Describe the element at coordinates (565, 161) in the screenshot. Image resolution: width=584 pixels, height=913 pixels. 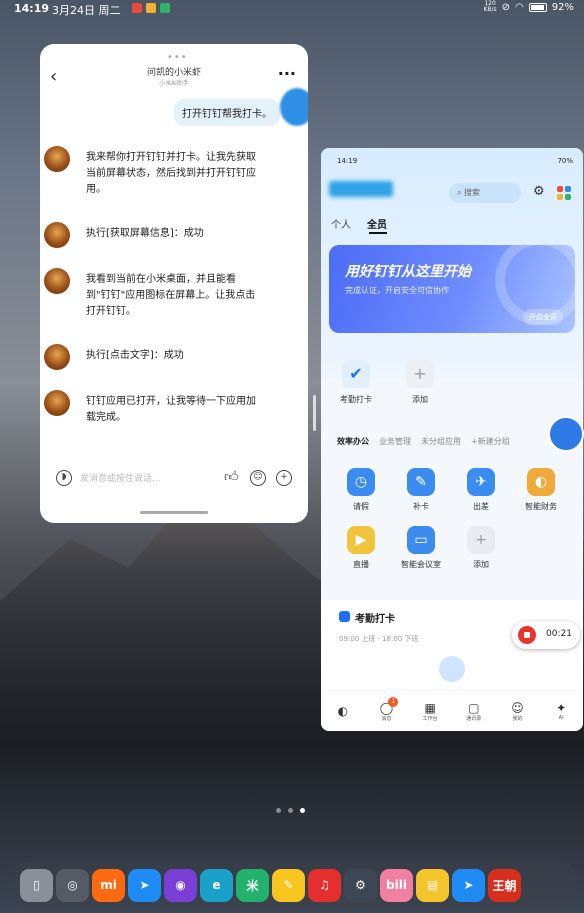
I see `battery-percent: 70%` at that location.